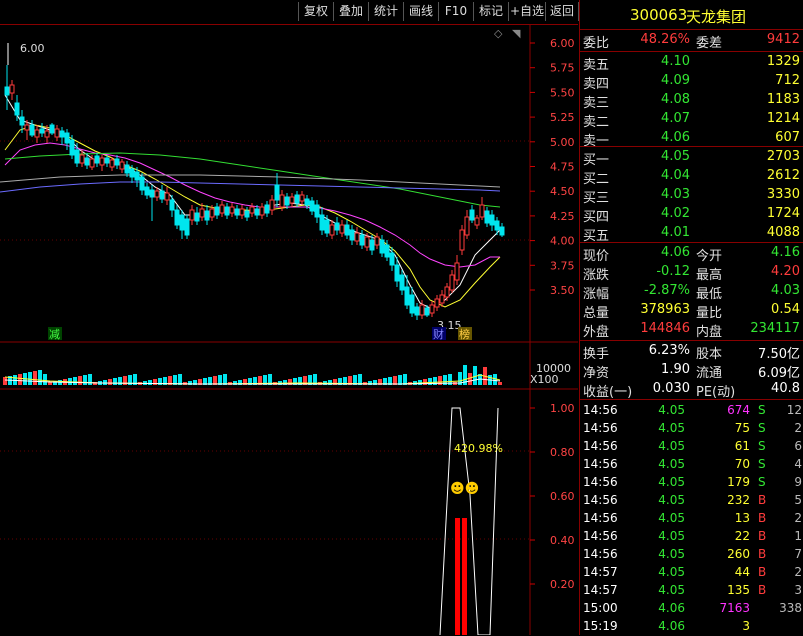  Describe the element at coordinates (54, 334) in the screenshot. I see `reduce-mark: 减` at that location.